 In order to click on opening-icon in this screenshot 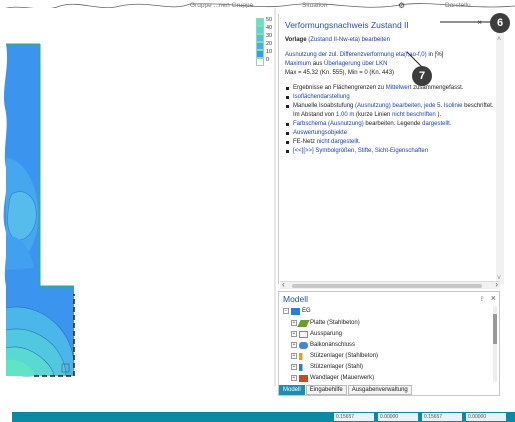, I will do `click(303, 334)`.